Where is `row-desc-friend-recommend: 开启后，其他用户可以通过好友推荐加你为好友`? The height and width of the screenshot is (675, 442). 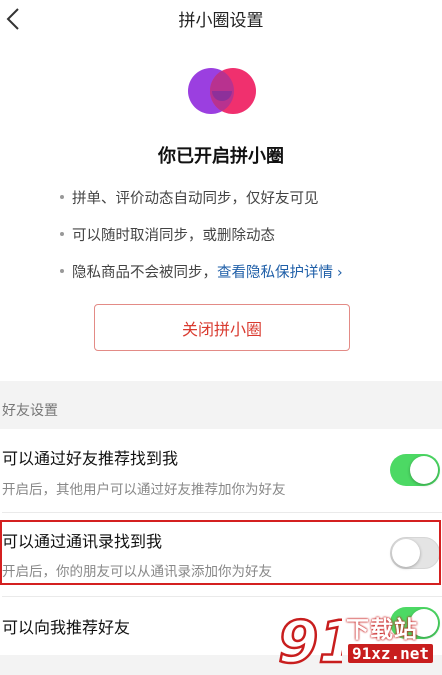 row-desc-friend-recommend: 开启后，其他用户可以通过好友推荐加你为好友 is located at coordinates (144, 490).